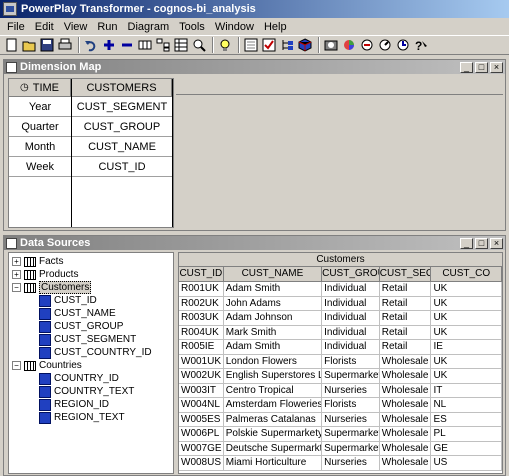 The height and width of the screenshot is (476, 509). I want to click on tree-column-cust-segment: CUST_SEGMENT, so click(87, 339).